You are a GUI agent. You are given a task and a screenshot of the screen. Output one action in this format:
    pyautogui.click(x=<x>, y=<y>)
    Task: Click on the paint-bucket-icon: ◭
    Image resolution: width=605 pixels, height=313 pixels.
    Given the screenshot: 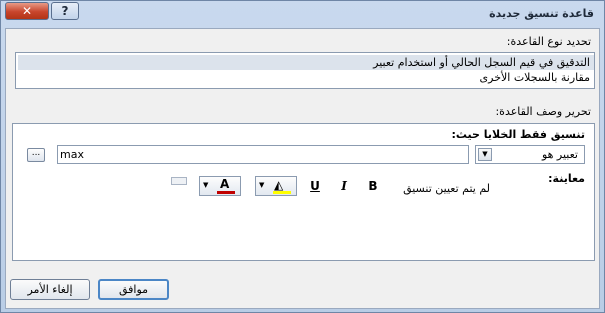 What is the action you would take?
    pyautogui.click(x=279, y=185)
    